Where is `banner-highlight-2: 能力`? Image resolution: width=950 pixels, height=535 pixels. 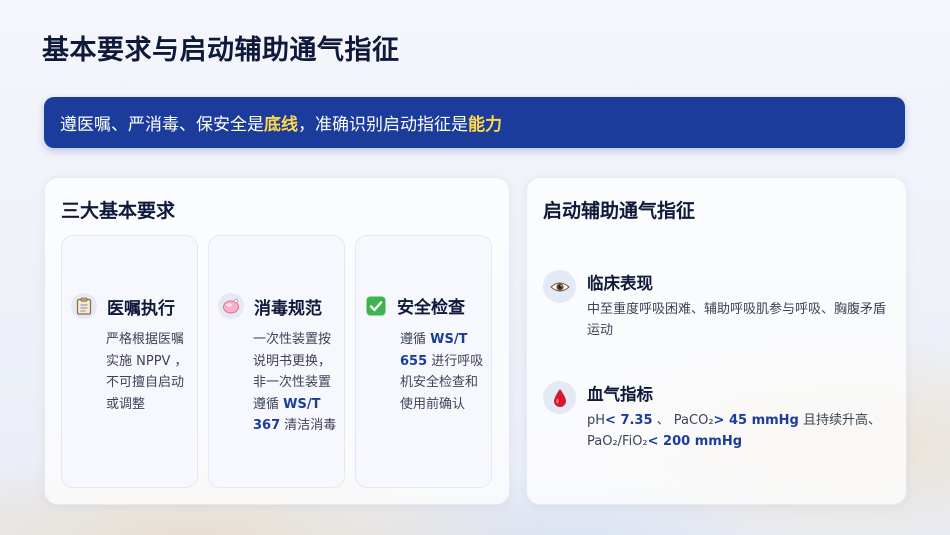 banner-highlight-2: 能力 is located at coordinates (485, 125).